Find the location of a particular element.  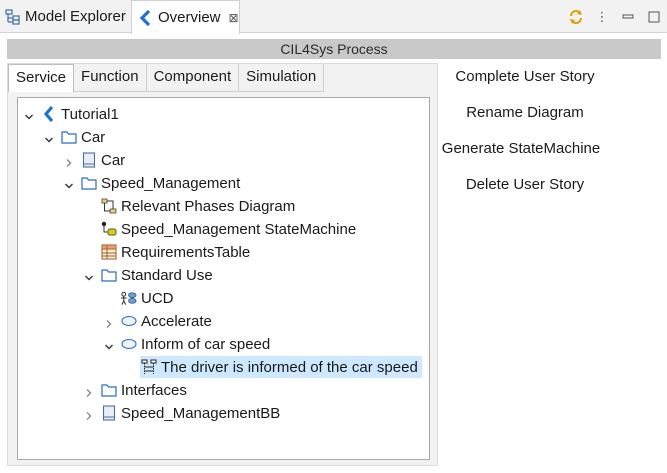

tree-item: Speed_Management is located at coordinates (160, 183).